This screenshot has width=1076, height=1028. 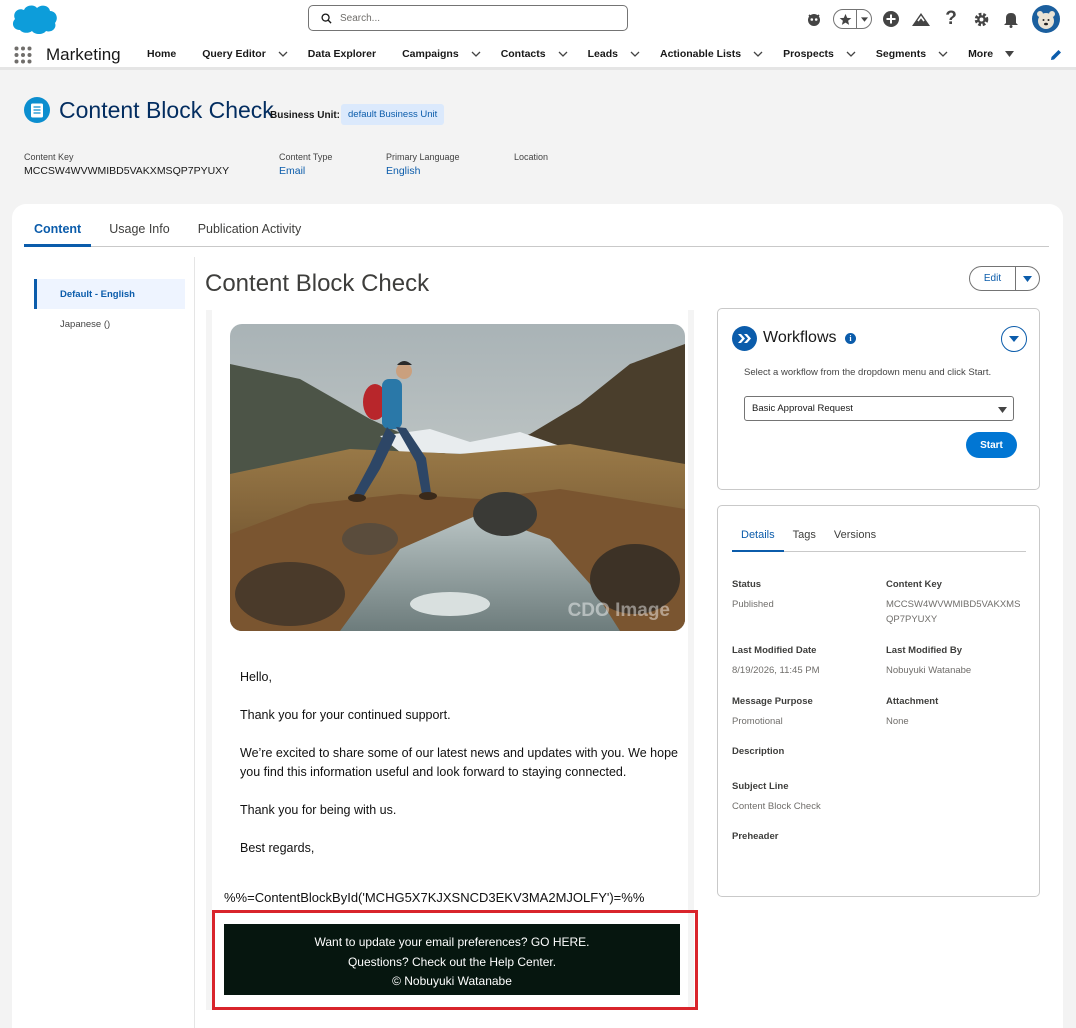 I want to click on nav-item-campaigns: Campaigns, so click(x=444, y=54).